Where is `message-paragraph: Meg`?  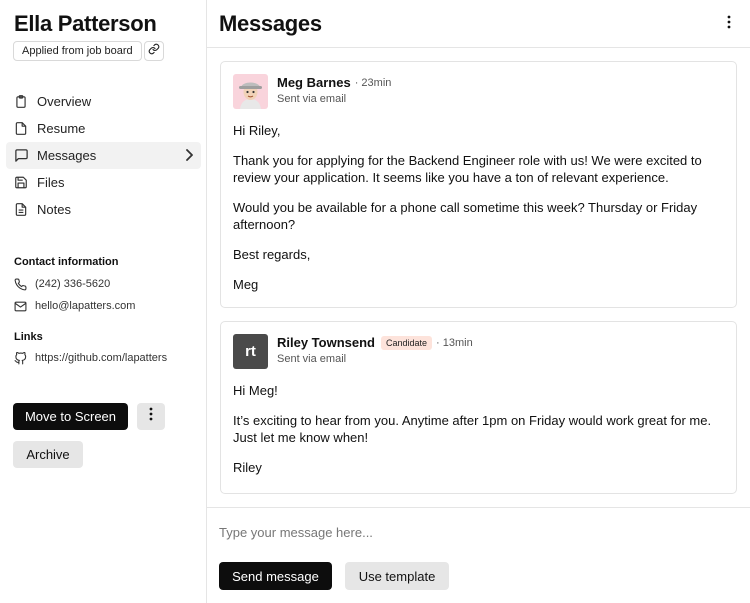 message-paragraph: Meg is located at coordinates (246, 284).